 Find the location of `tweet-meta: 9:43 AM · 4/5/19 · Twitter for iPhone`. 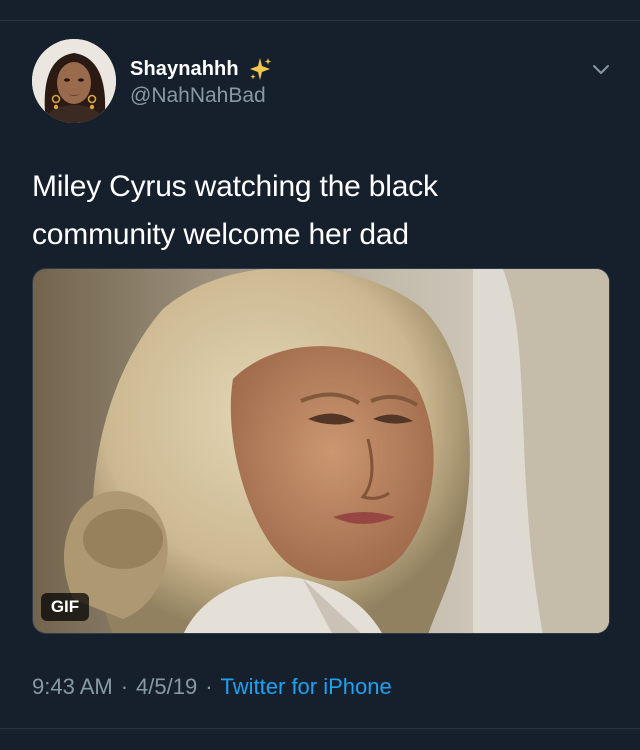

tweet-meta: 9:43 AM · 4/5/19 · Twitter for iPhone is located at coordinates (212, 687).